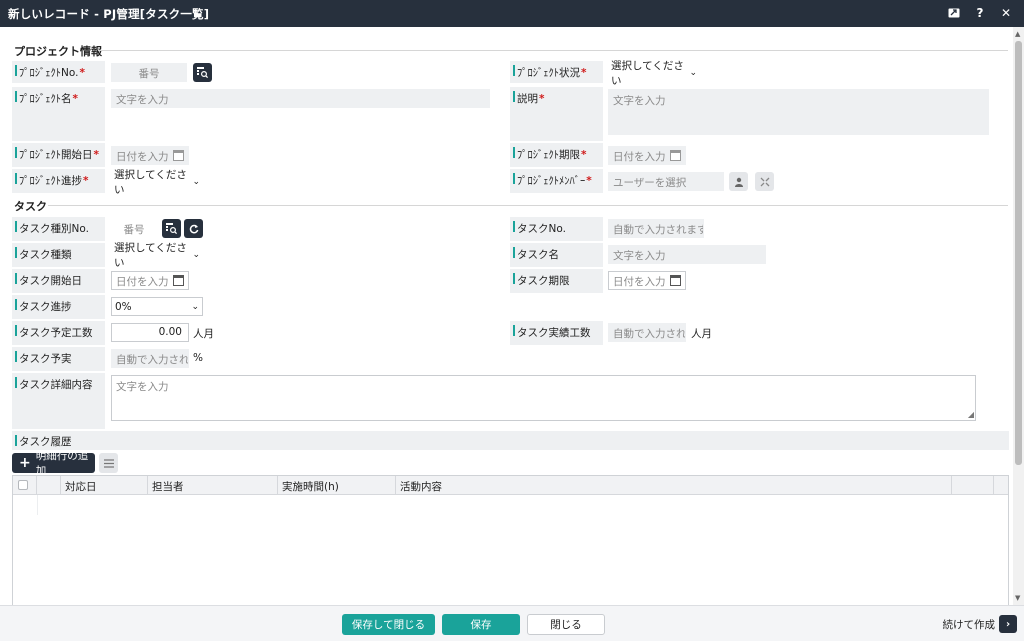  I want to click on expand-icon, so click(954, 13).